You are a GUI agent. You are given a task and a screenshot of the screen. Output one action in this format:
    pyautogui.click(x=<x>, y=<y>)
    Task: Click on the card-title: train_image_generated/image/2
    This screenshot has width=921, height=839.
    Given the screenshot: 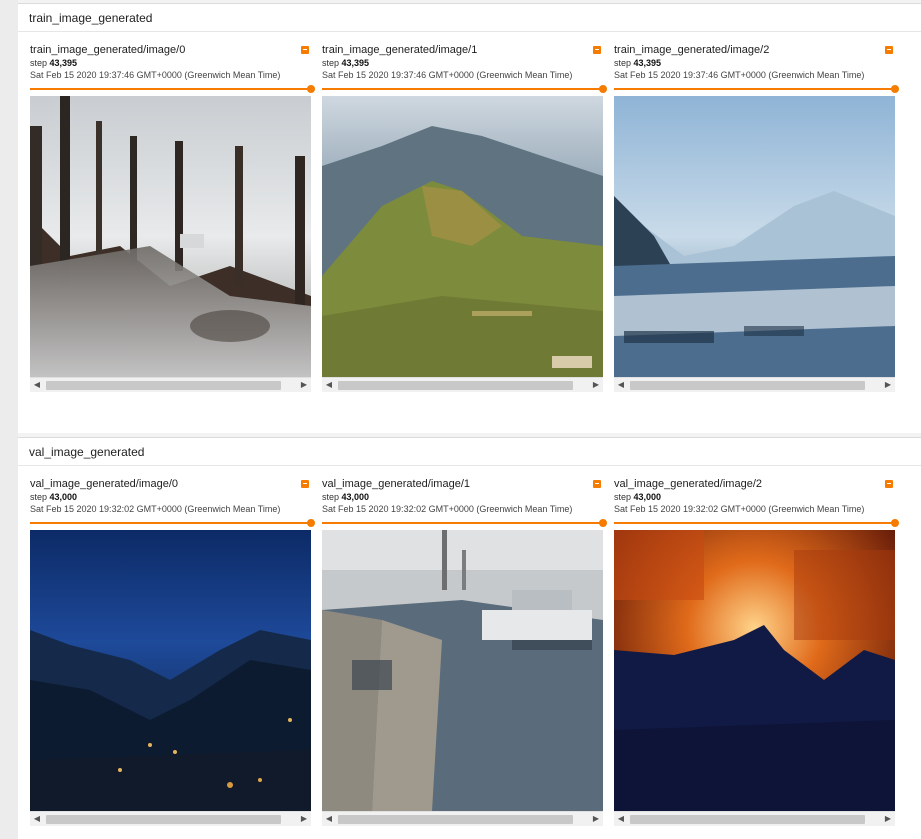 What is the action you would take?
    pyautogui.click(x=692, y=50)
    